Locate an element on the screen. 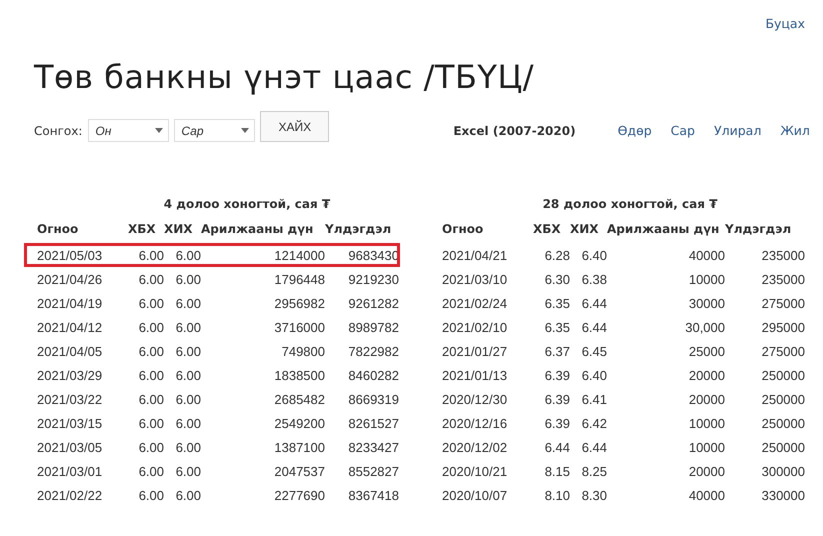 This screenshot has width=823, height=536. table-cell-text: 2021/04/05 is located at coordinates (70, 351).